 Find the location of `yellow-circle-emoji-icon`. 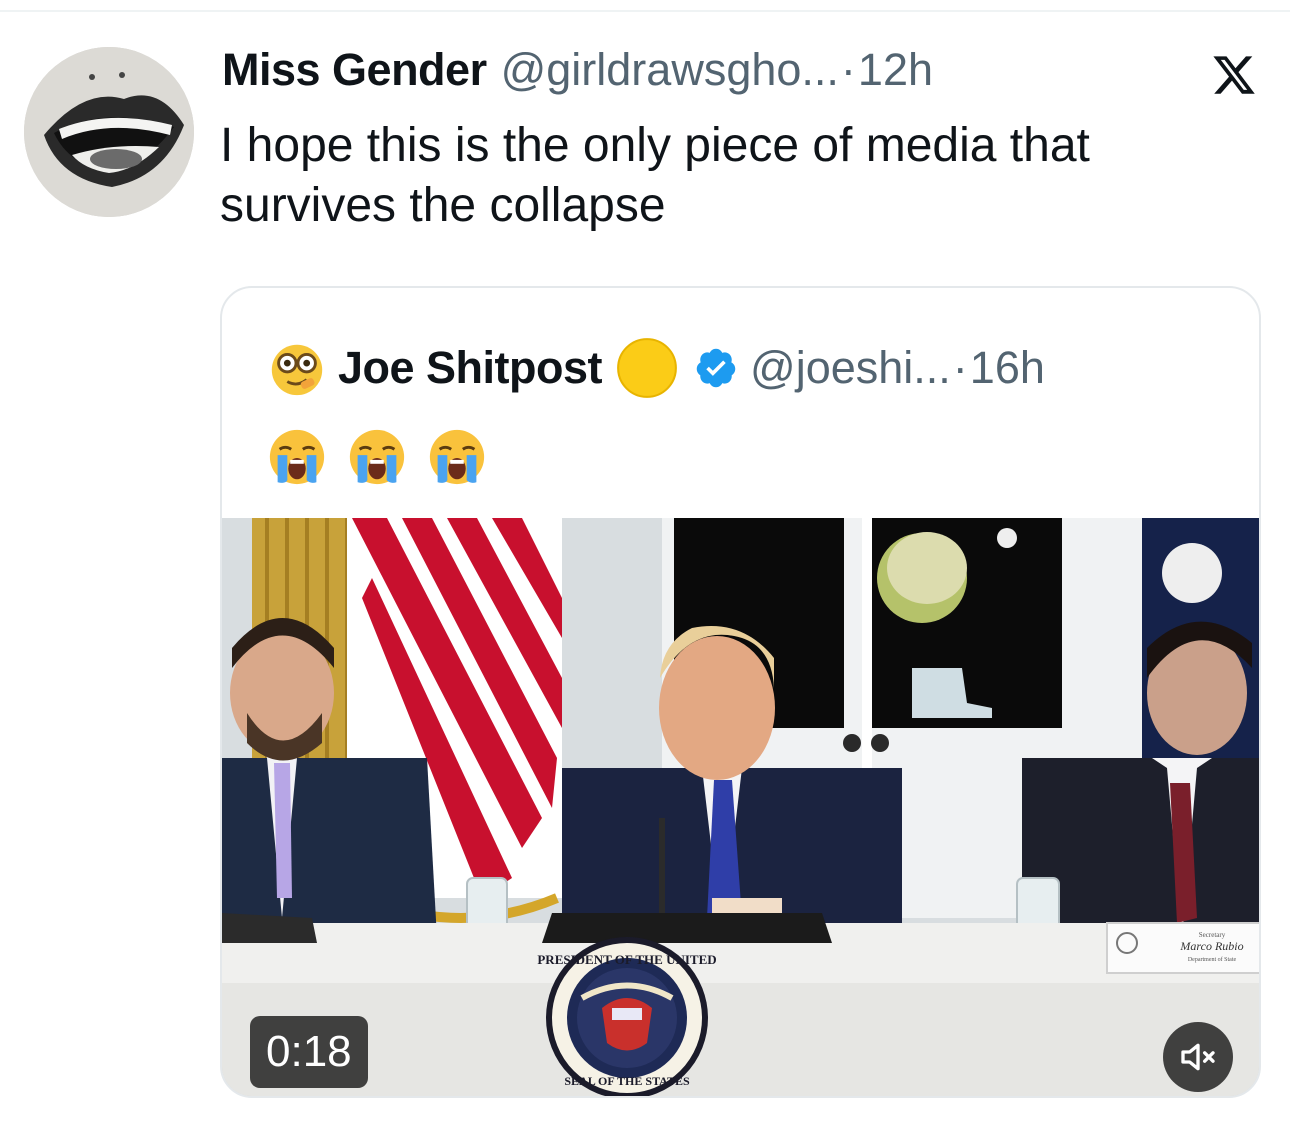

yellow-circle-emoji-icon is located at coordinates (647, 368).